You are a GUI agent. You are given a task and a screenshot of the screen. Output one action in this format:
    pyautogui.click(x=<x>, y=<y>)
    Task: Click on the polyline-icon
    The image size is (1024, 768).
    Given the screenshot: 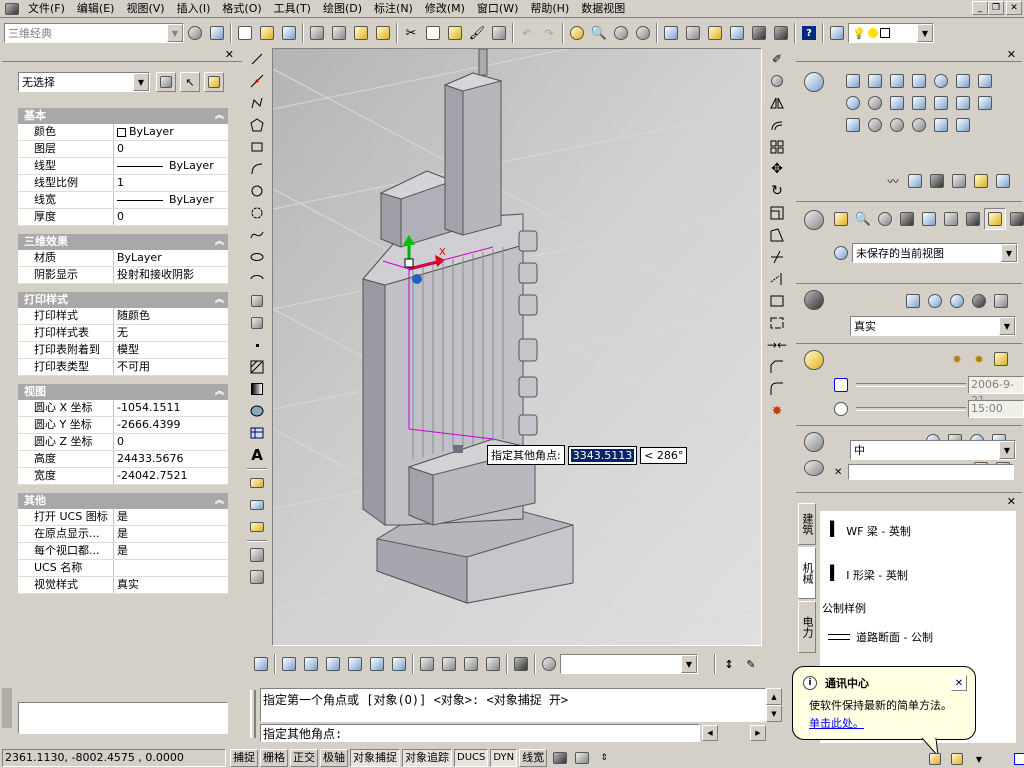 What is the action you would take?
    pyautogui.click(x=257, y=103)
    